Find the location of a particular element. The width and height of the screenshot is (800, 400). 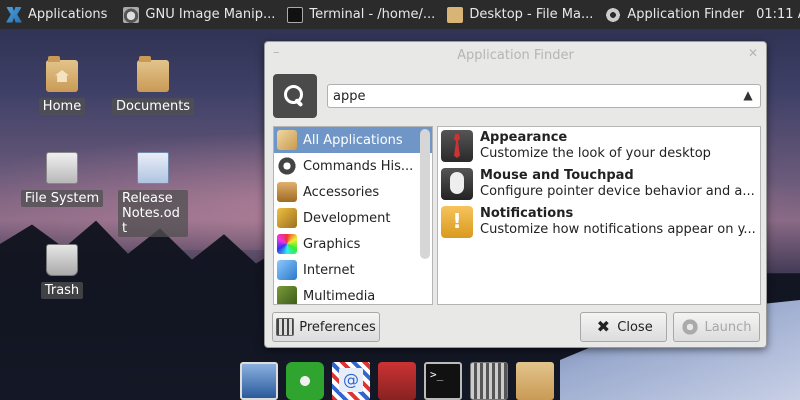

category-item-development: Development is located at coordinates (353, 218).